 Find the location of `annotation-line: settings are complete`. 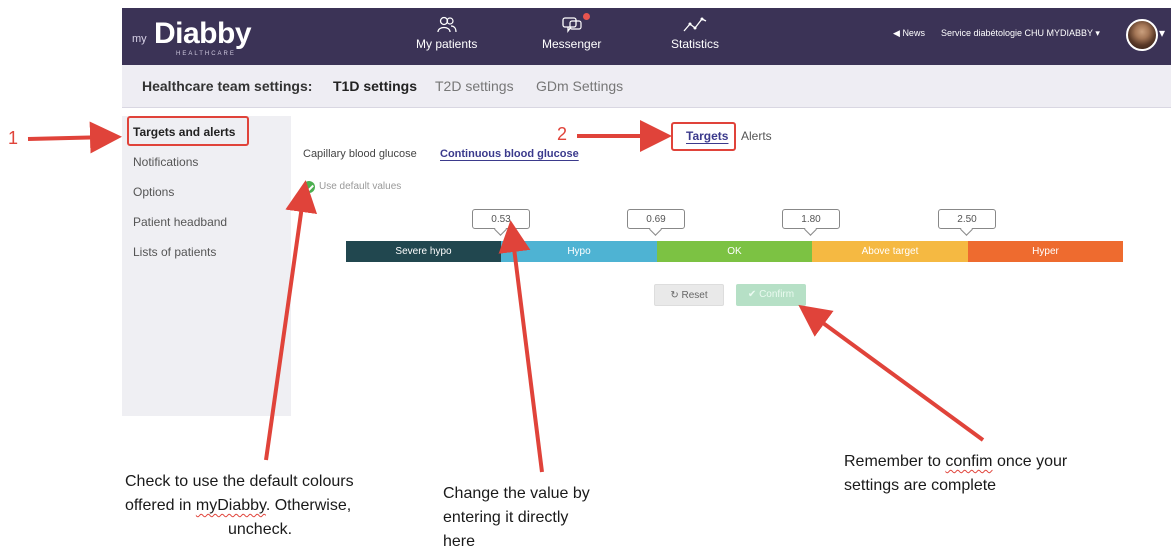

annotation-line: settings are complete is located at coordinates (920, 485).